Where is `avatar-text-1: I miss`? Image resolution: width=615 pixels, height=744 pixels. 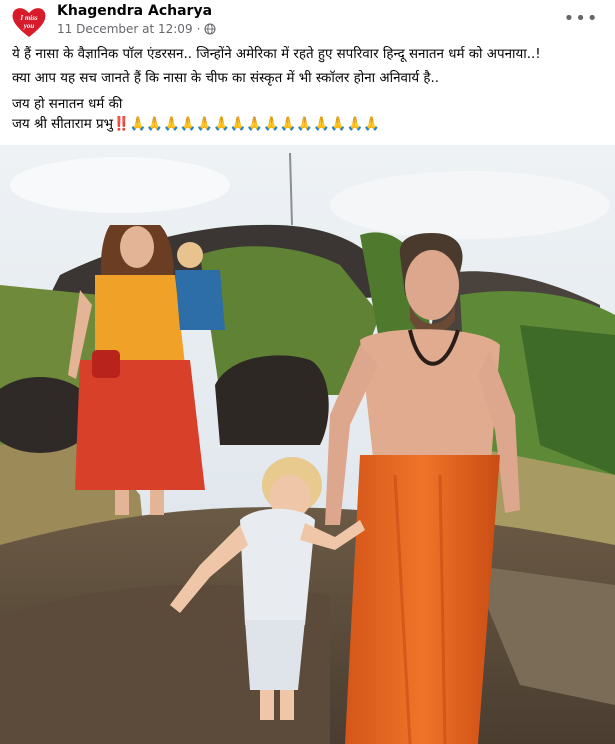
avatar-text-1: I miss is located at coordinates (28, 18).